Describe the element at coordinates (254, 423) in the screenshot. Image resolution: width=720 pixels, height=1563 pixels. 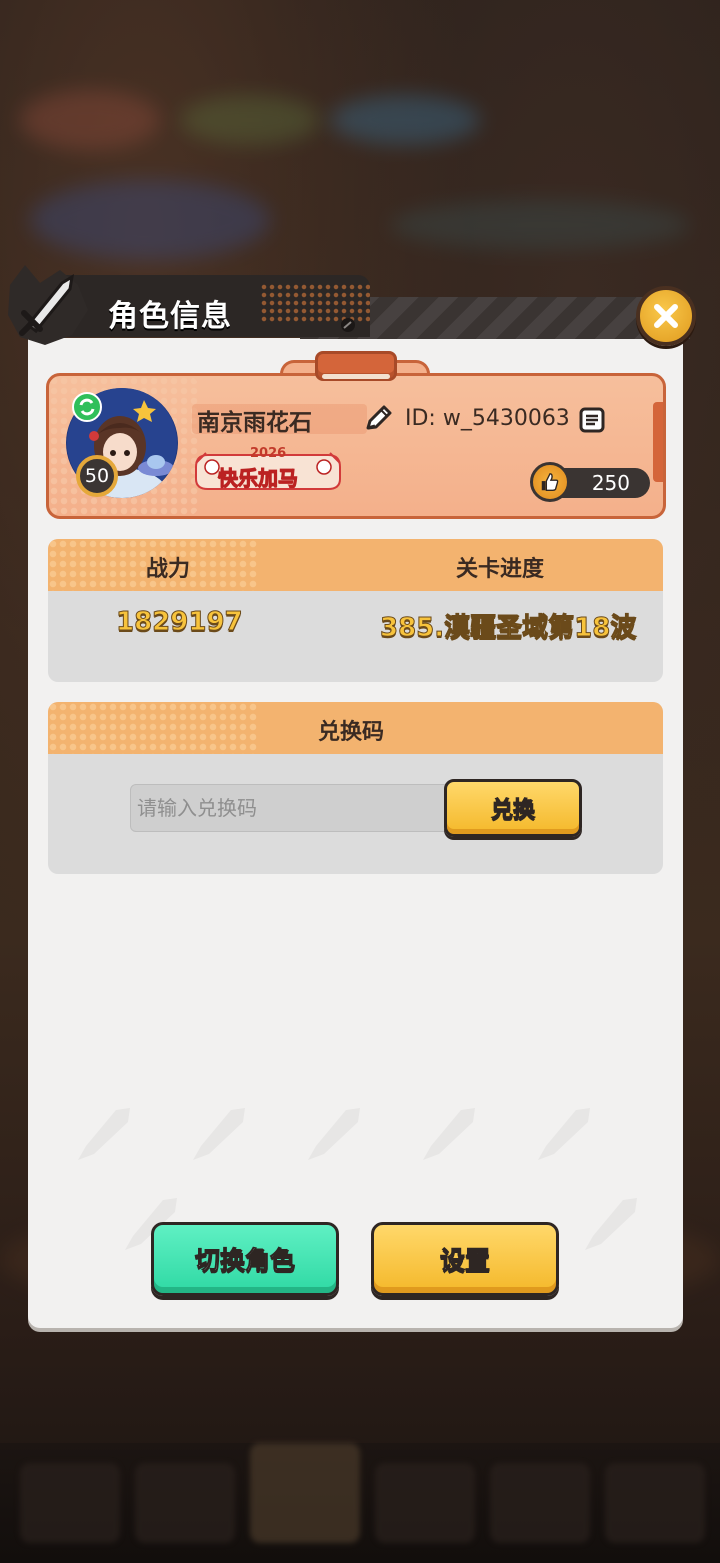
I see `player-name: 南京雨花石` at that location.